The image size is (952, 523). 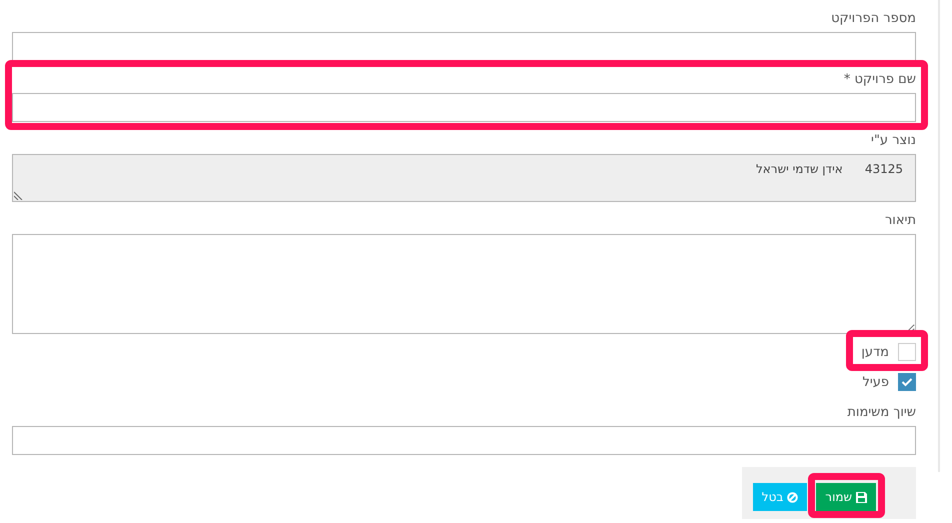 I want to click on resize-grip-icon, so click(x=18, y=195).